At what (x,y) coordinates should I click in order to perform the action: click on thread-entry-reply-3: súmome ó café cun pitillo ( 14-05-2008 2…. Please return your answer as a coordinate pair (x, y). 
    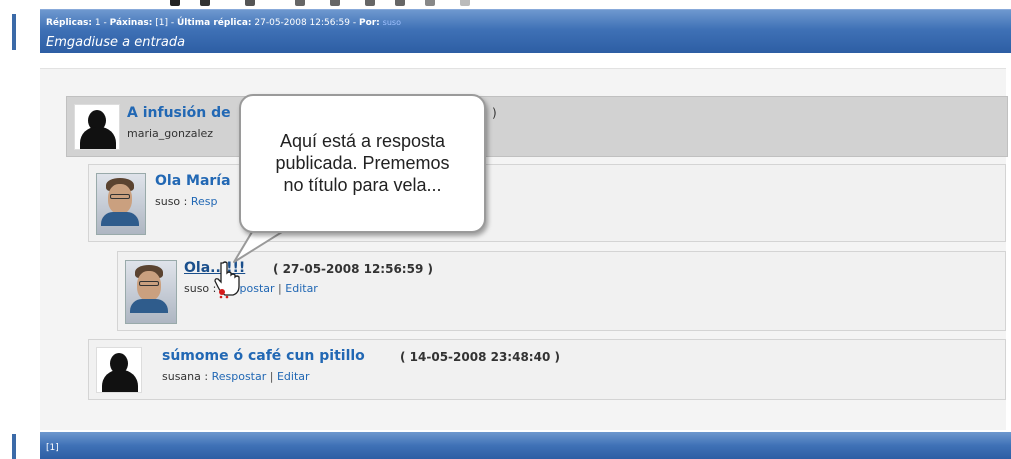
    Looking at the image, I should click on (547, 369).